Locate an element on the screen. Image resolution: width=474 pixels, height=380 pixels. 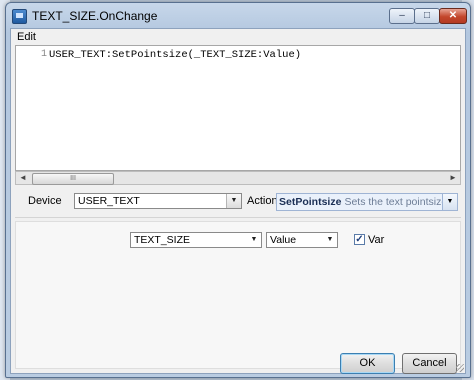
divider is located at coordinates (238, 217).